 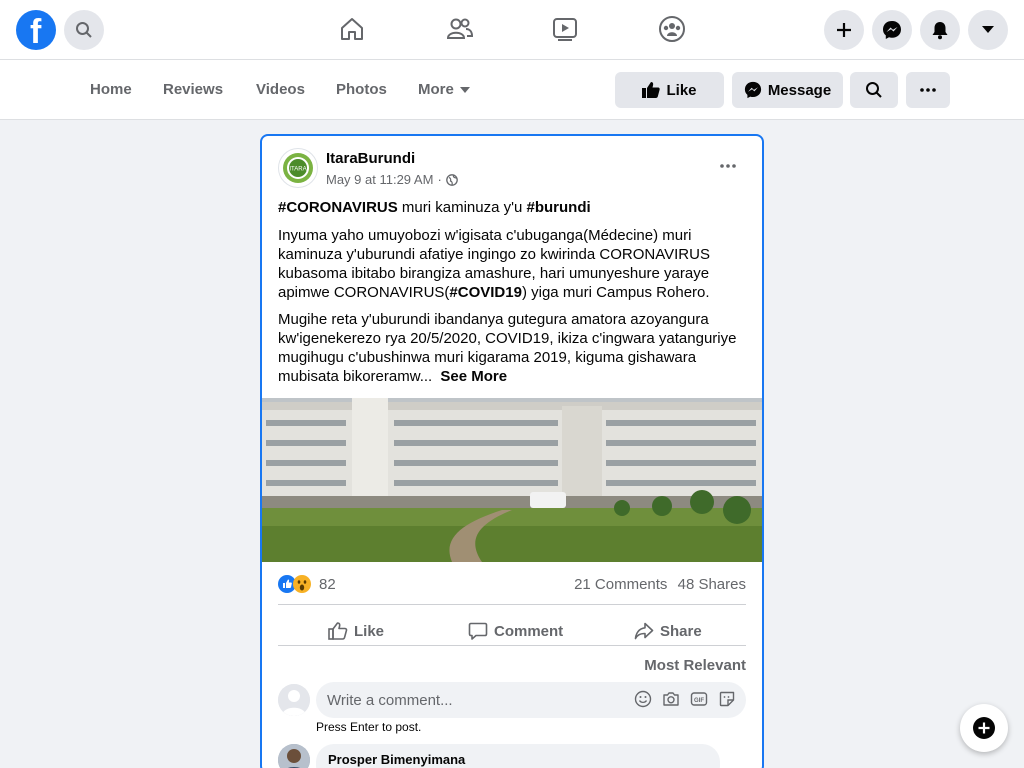 I want to click on post-meta: May 9 at 11:29 AM ·, so click(x=392, y=179).